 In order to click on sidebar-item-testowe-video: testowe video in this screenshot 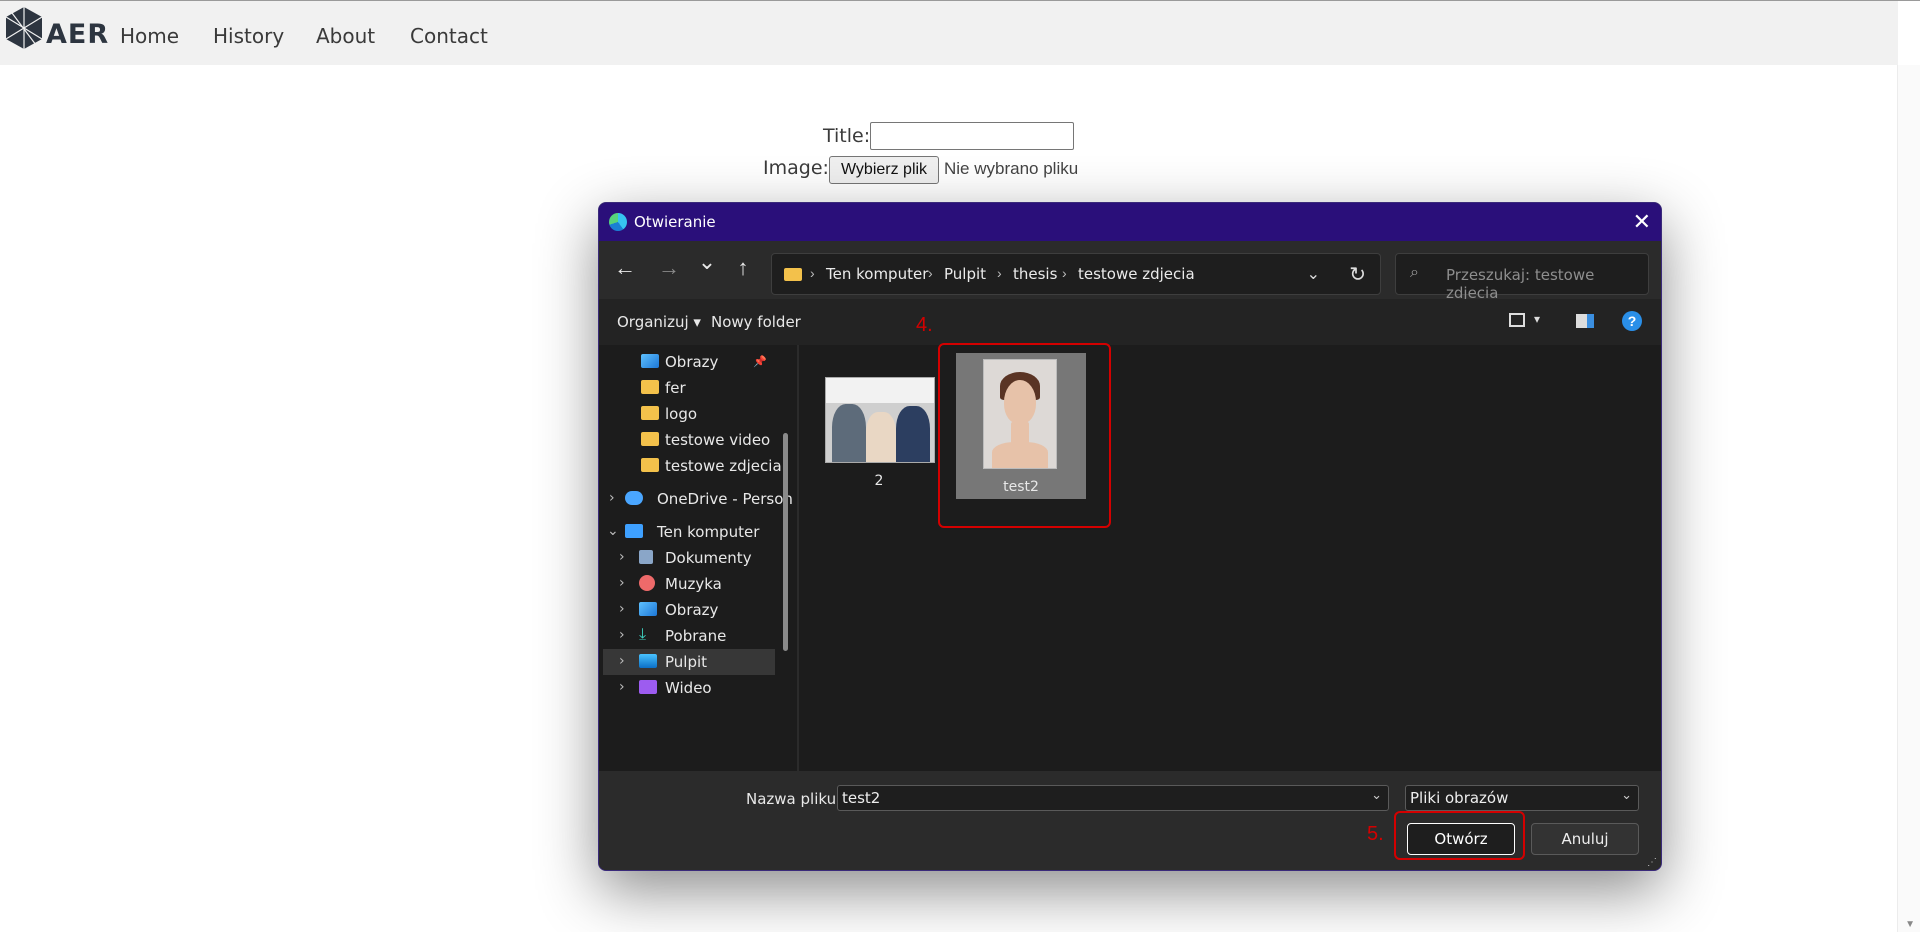, I will do `click(689, 440)`.